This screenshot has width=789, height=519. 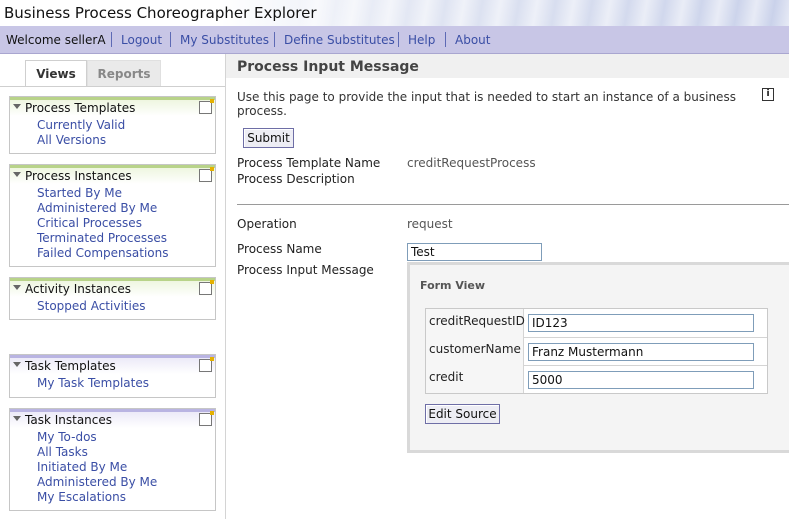 I want to click on panel-title: Activity Instances, so click(x=78, y=289).